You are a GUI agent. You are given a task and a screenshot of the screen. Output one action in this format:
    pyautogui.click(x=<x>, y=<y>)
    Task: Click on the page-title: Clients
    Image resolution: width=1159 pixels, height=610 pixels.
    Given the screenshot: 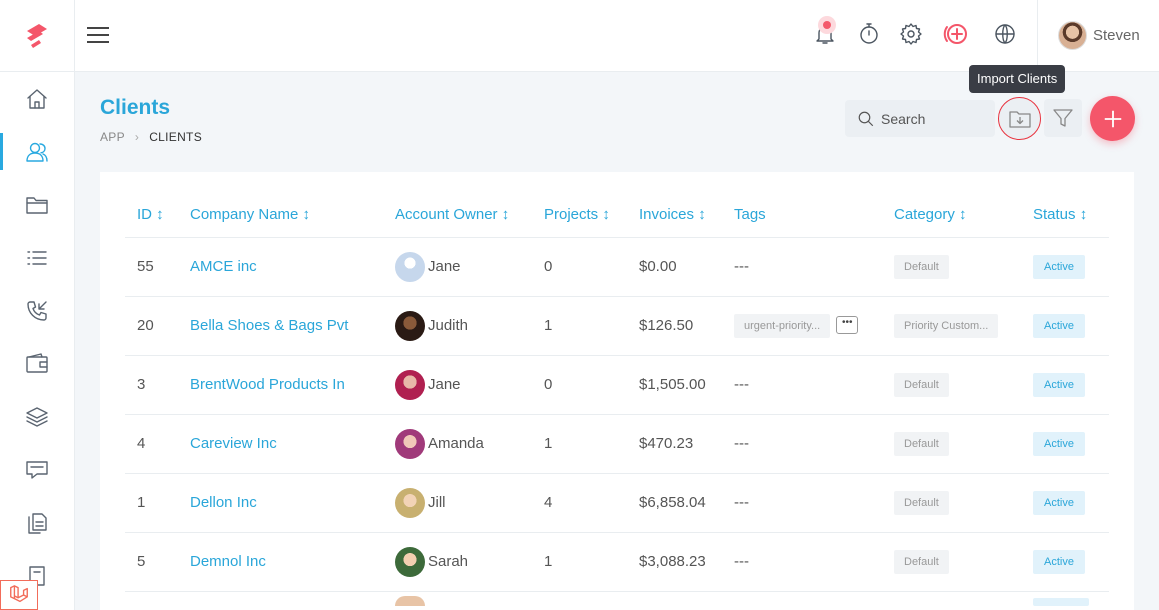 What is the action you would take?
    pyautogui.click(x=135, y=107)
    